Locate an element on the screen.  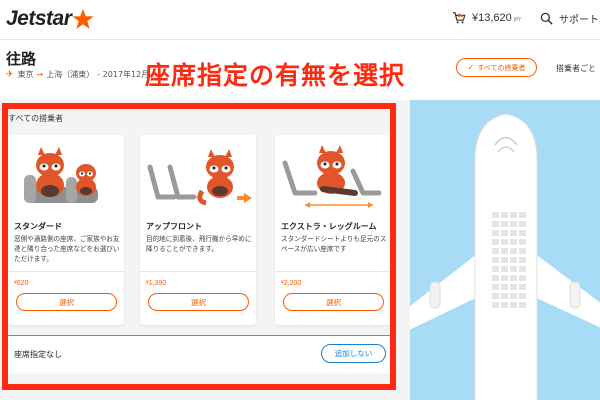
route-destination: 上海（浦東） is located at coordinates (70, 74).